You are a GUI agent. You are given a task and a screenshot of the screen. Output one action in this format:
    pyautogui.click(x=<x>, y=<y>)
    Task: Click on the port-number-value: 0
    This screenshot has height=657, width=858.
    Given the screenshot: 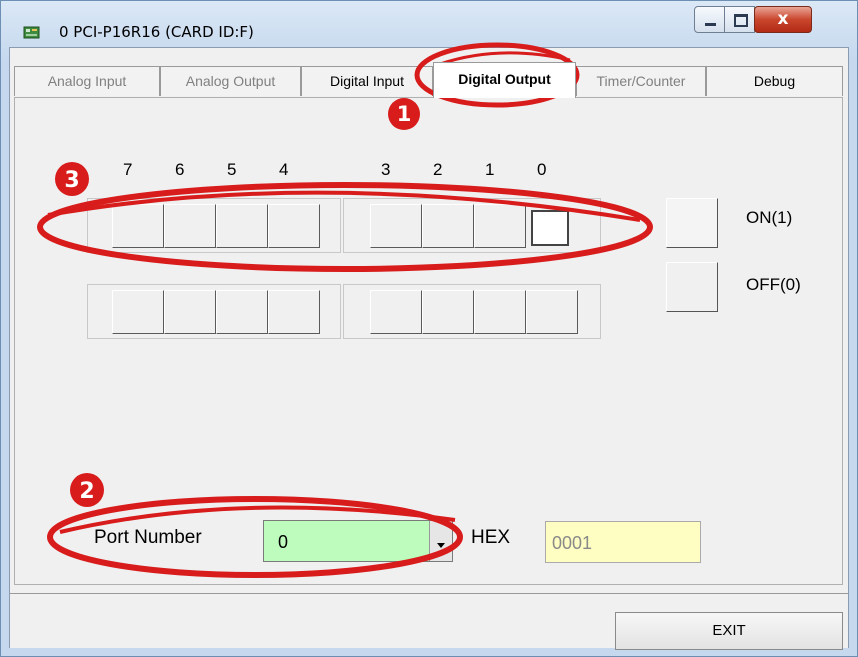 What is the action you would take?
    pyautogui.click(x=283, y=542)
    